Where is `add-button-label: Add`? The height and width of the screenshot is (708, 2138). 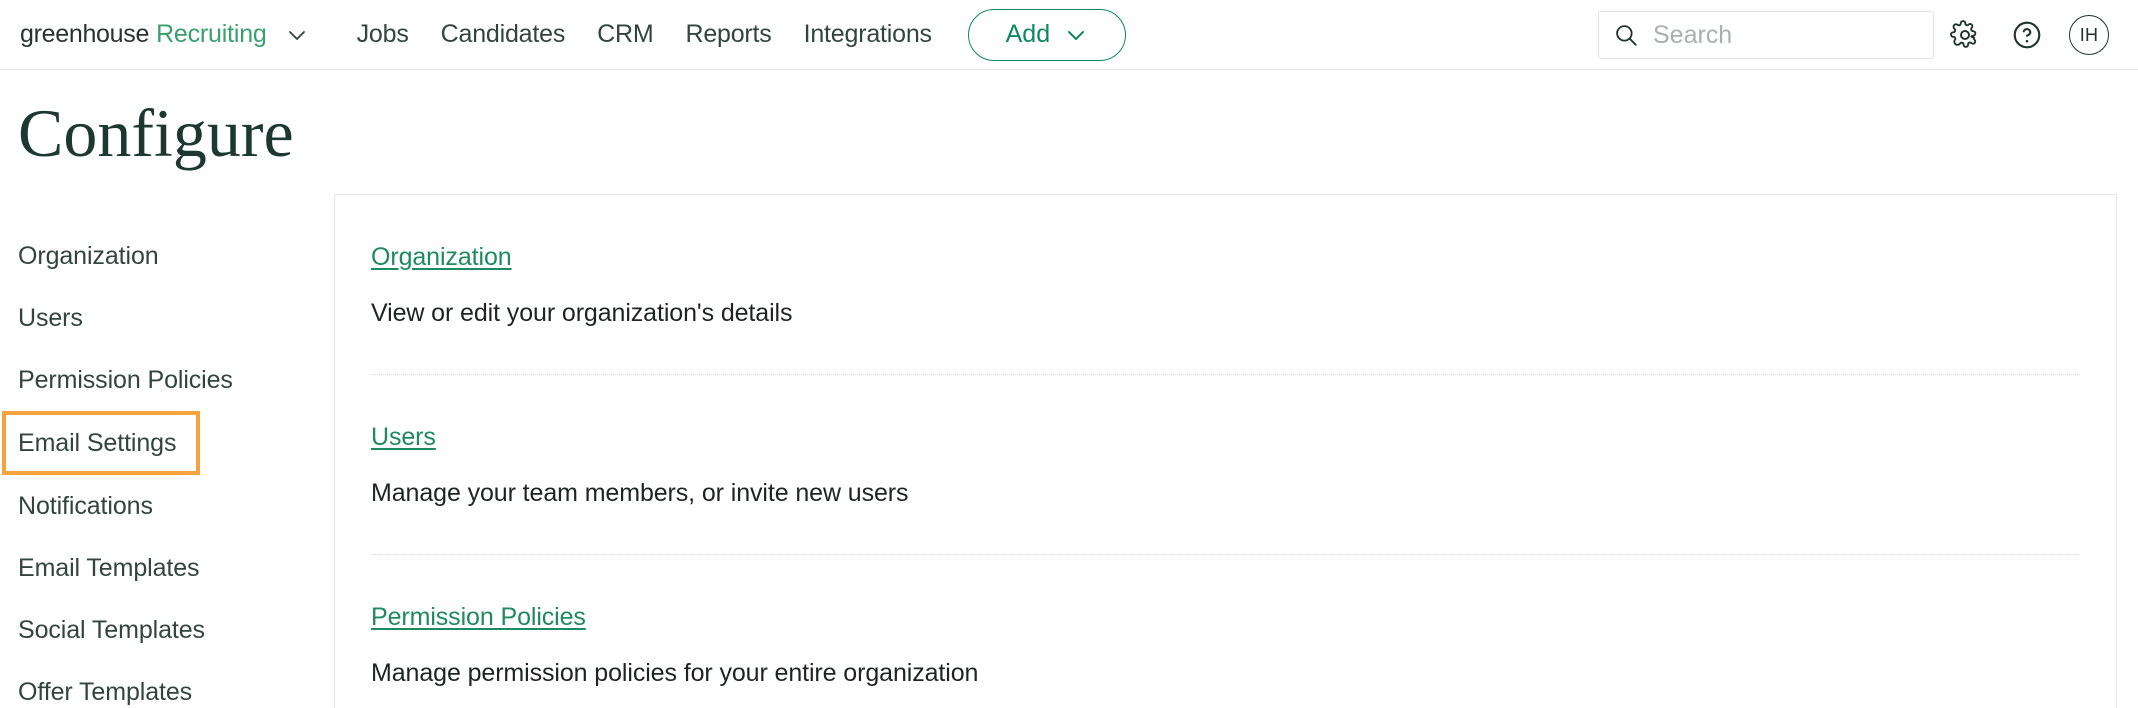 add-button-label: Add is located at coordinates (1028, 34).